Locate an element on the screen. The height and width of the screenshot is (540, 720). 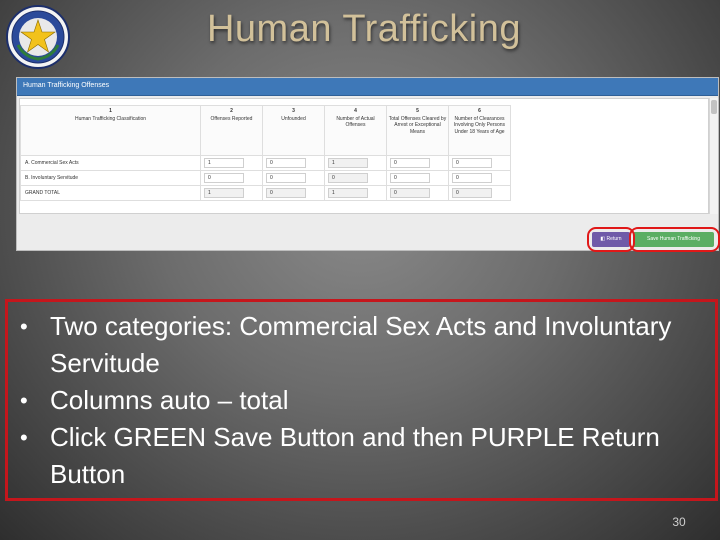
column-header: 1 Human Trafficking Classification is located at coordinates (110, 130).